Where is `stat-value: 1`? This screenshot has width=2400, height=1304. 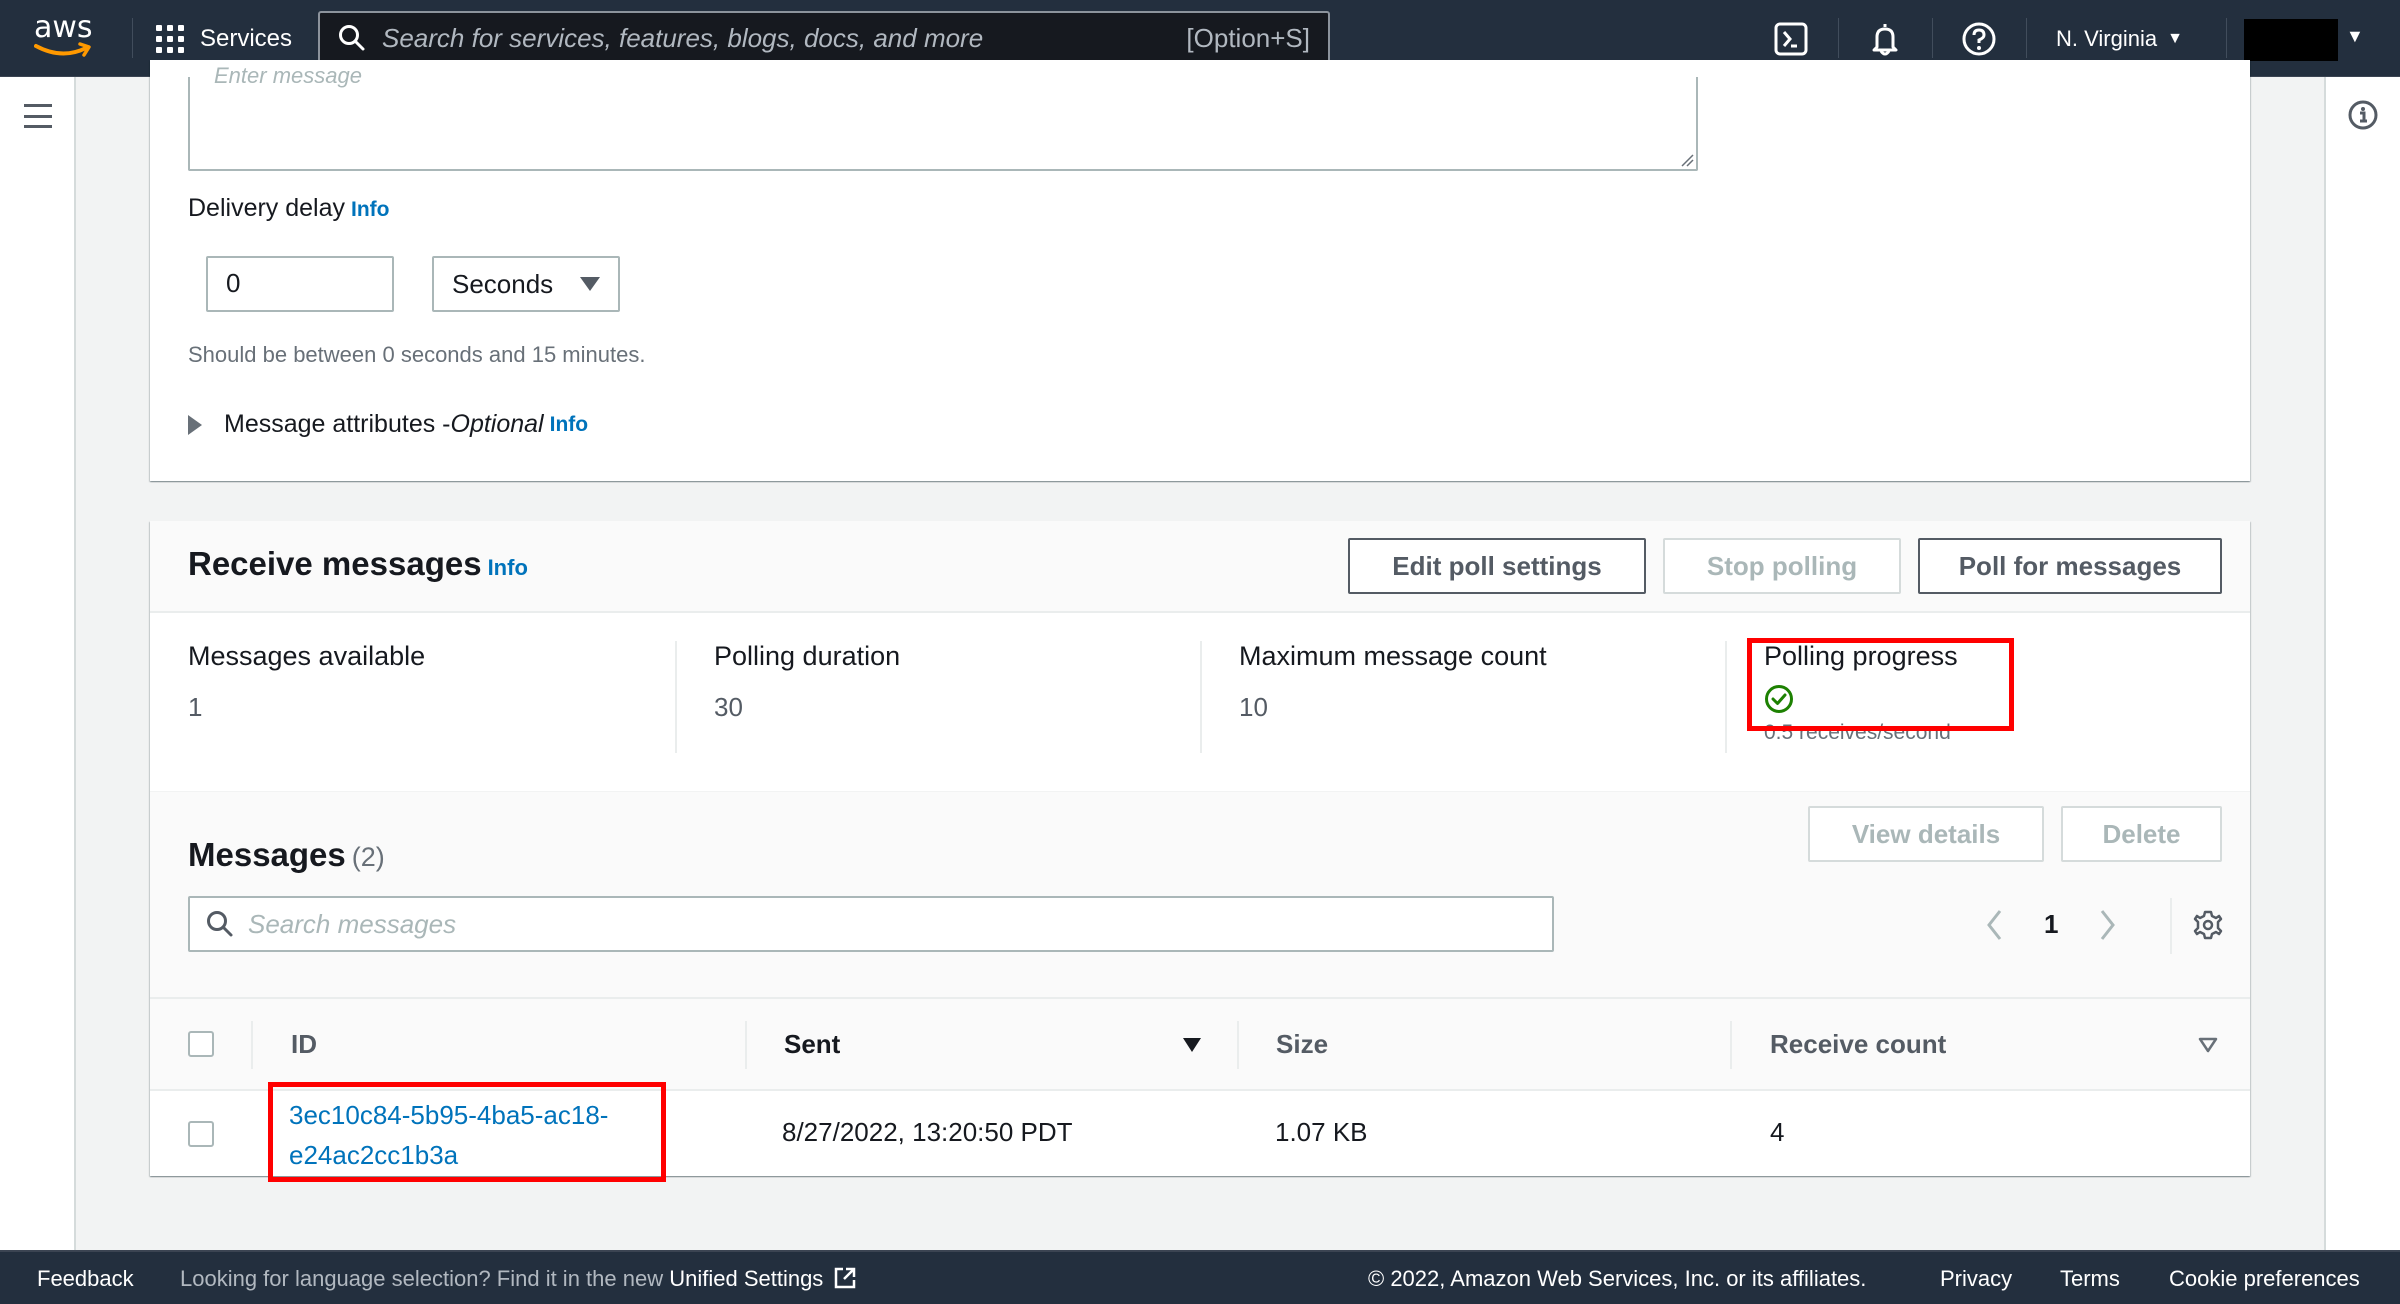
stat-value: 1 is located at coordinates (195, 707).